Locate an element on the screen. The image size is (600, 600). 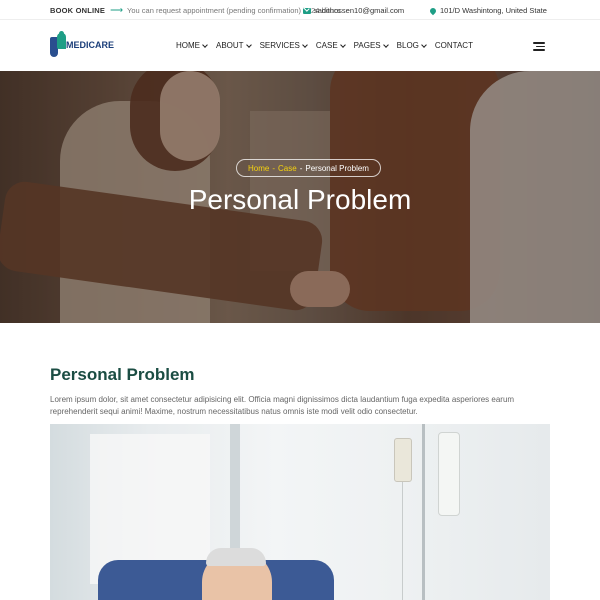
nav-label: PAGES is located at coordinates (367, 45).